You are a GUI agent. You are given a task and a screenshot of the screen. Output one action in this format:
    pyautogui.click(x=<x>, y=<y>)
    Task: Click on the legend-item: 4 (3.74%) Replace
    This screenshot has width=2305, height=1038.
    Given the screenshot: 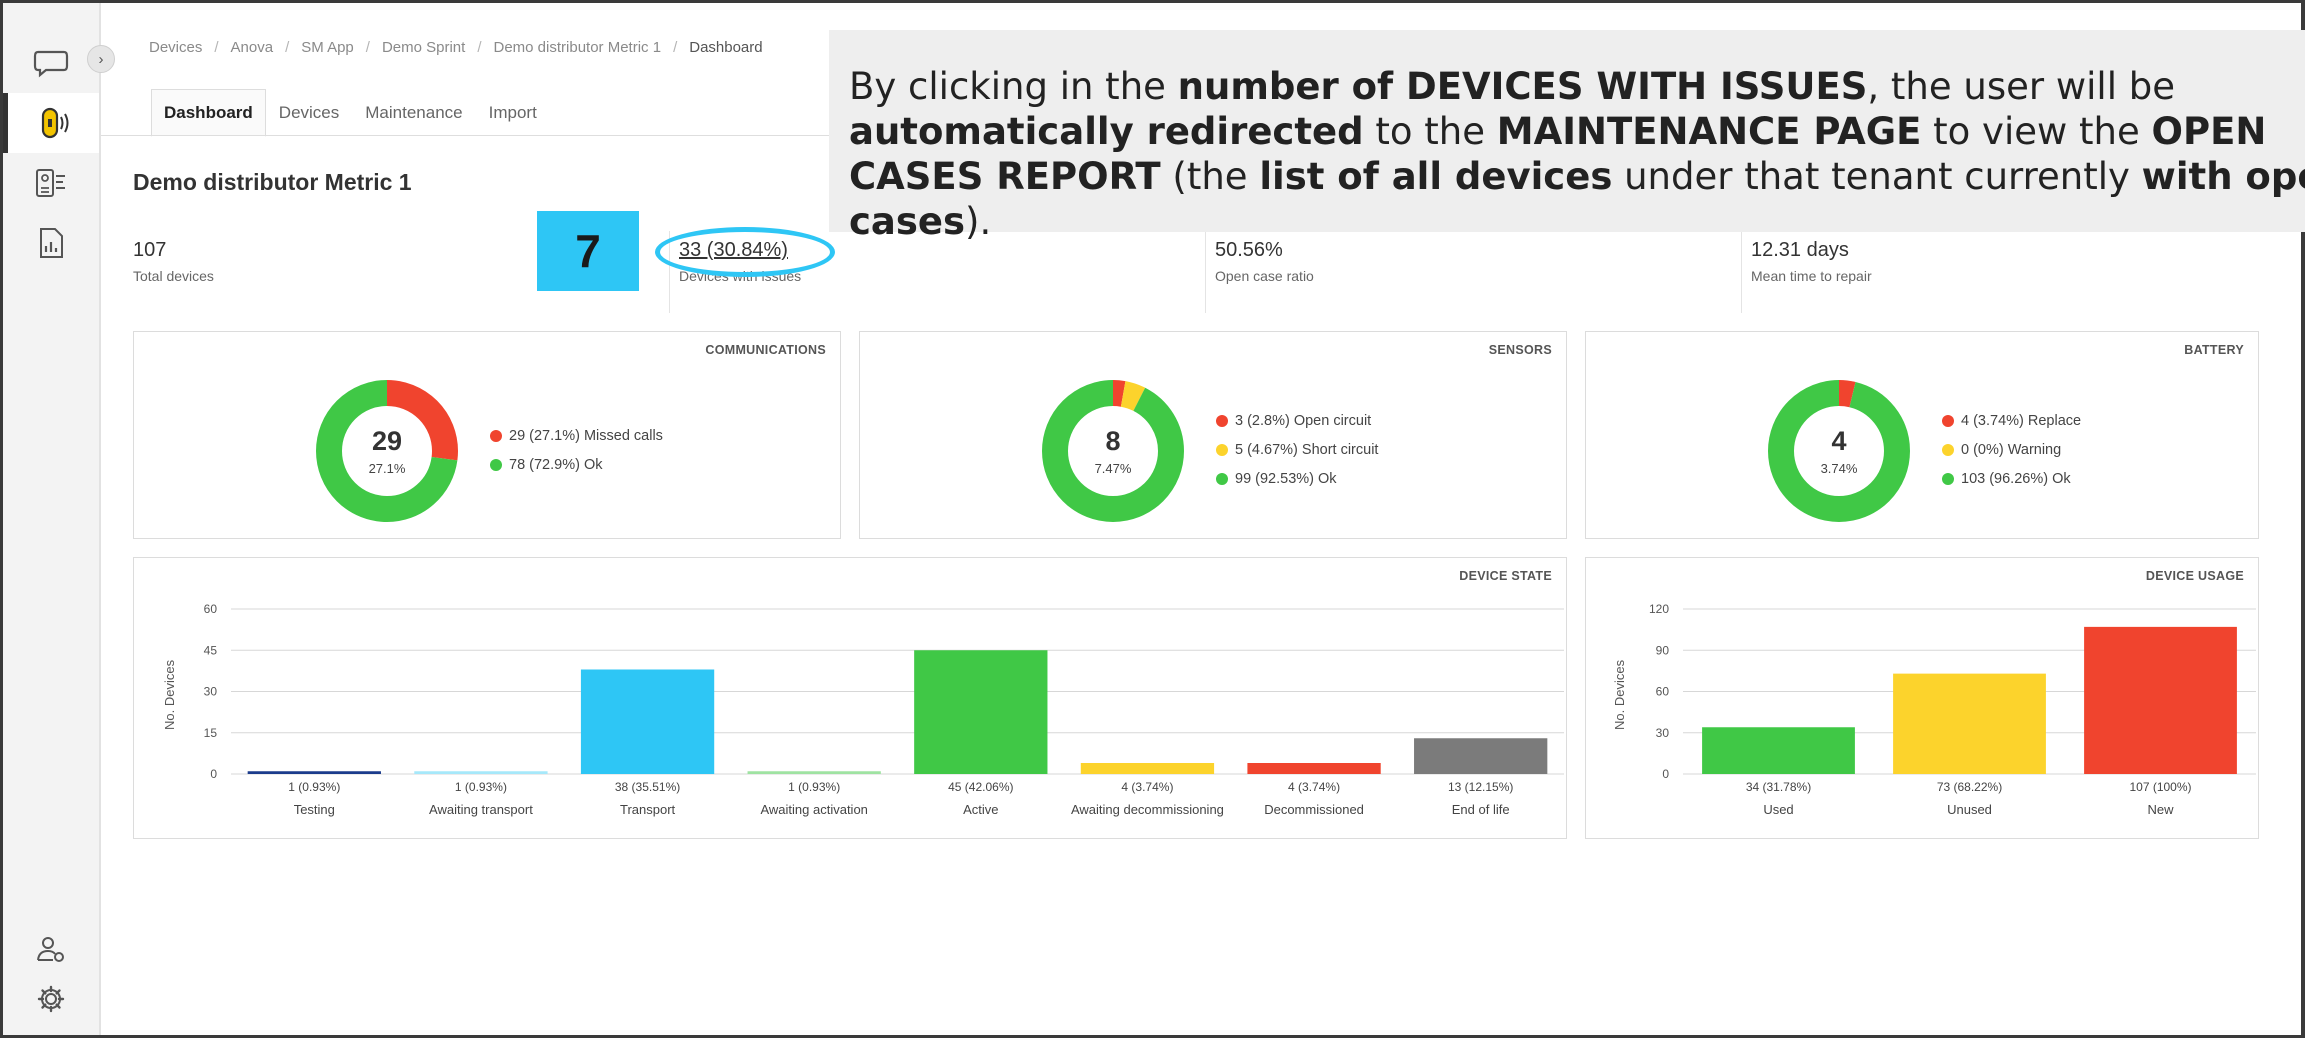 What is the action you would take?
    pyautogui.click(x=2011, y=420)
    